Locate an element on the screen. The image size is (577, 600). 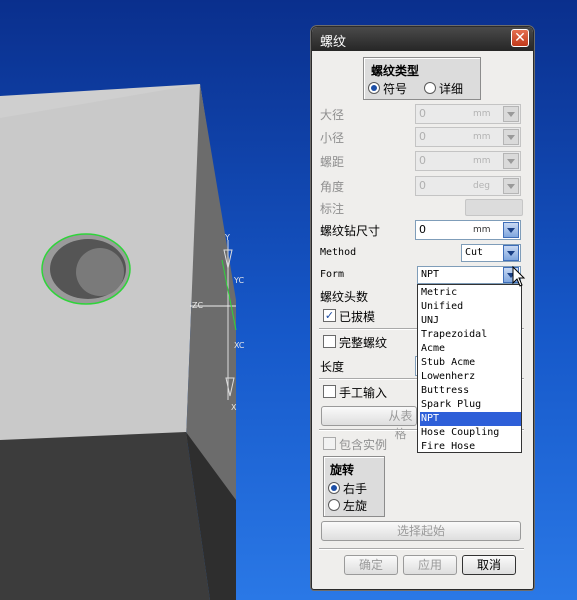
tap-drill-unit: mm is located at coordinates (482, 230).